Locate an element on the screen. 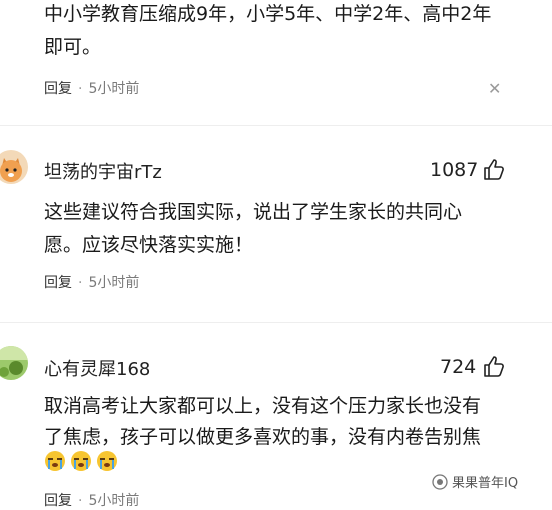  comment-3-meta: 回复 · 5小时前 is located at coordinates (91, 500).